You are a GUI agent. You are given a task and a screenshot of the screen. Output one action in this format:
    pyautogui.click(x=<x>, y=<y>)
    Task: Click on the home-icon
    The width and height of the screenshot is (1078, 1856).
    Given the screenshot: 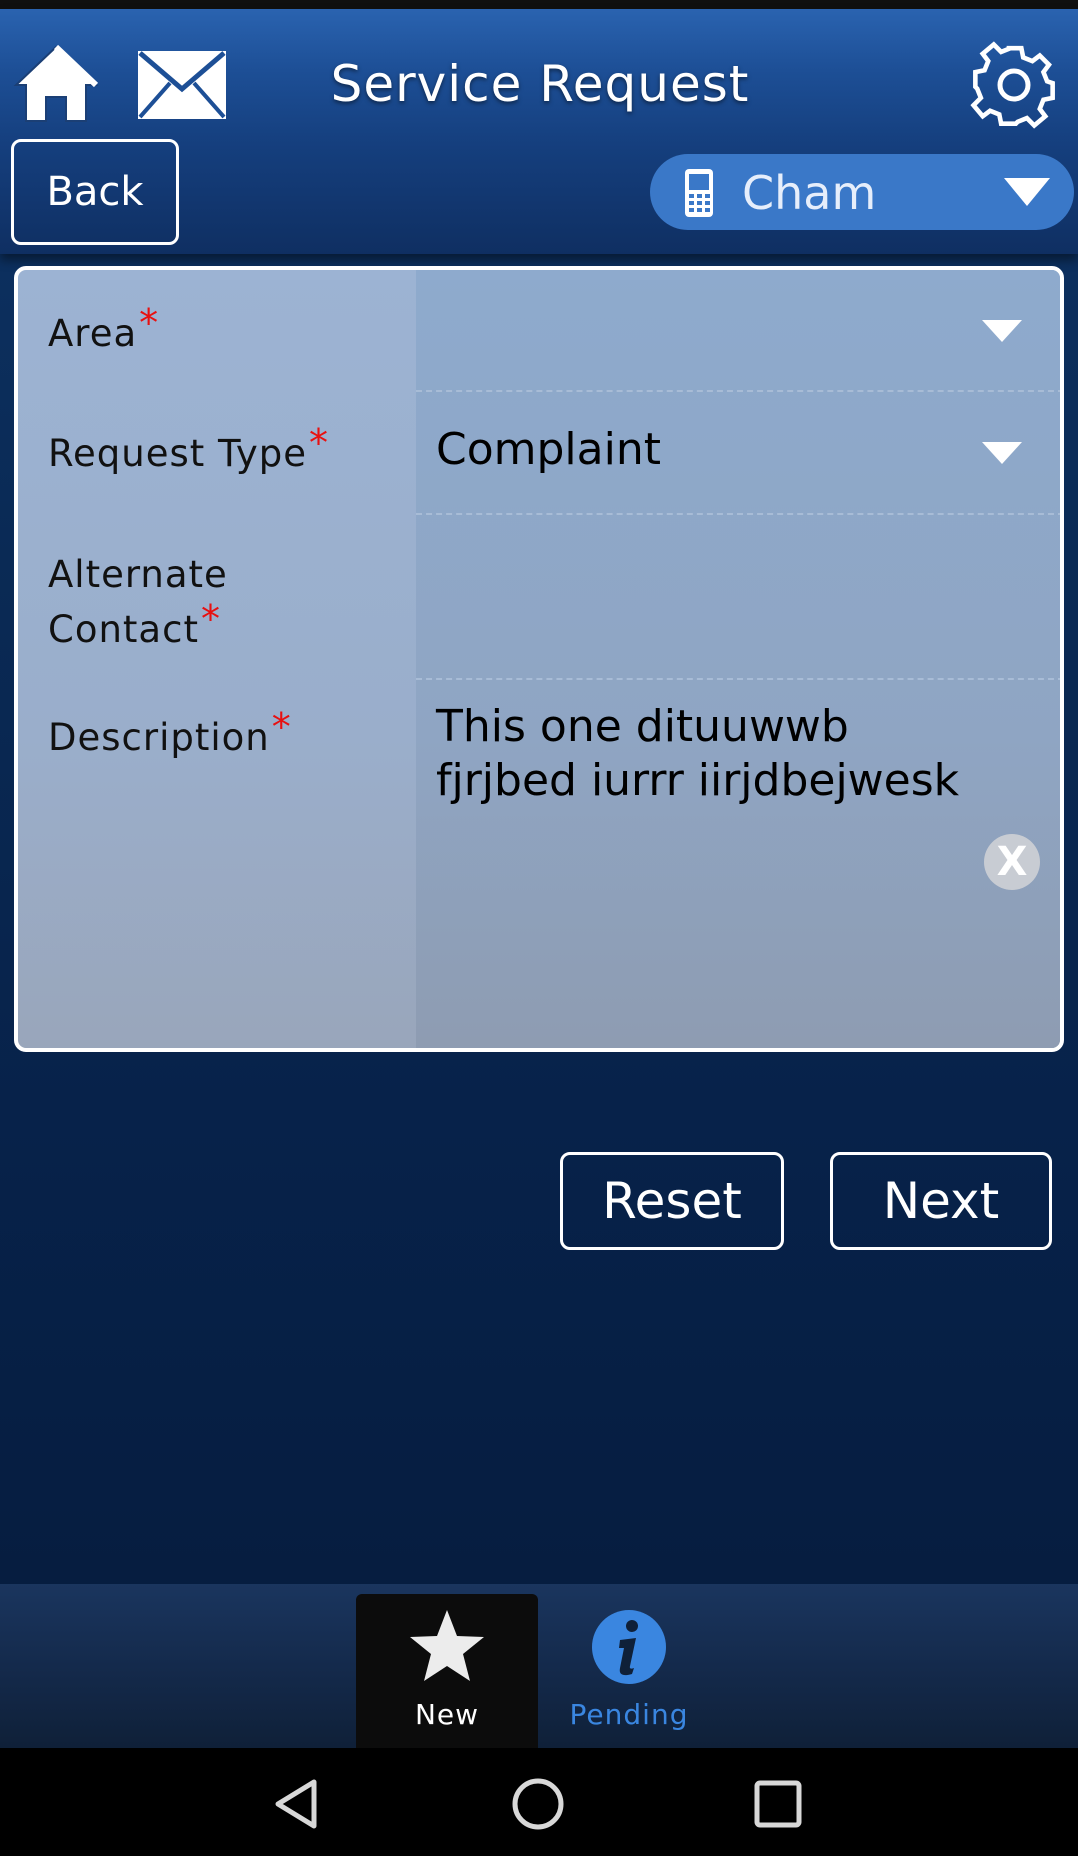 What is the action you would take?
    pyautogui.click(x=56, y=83)
    